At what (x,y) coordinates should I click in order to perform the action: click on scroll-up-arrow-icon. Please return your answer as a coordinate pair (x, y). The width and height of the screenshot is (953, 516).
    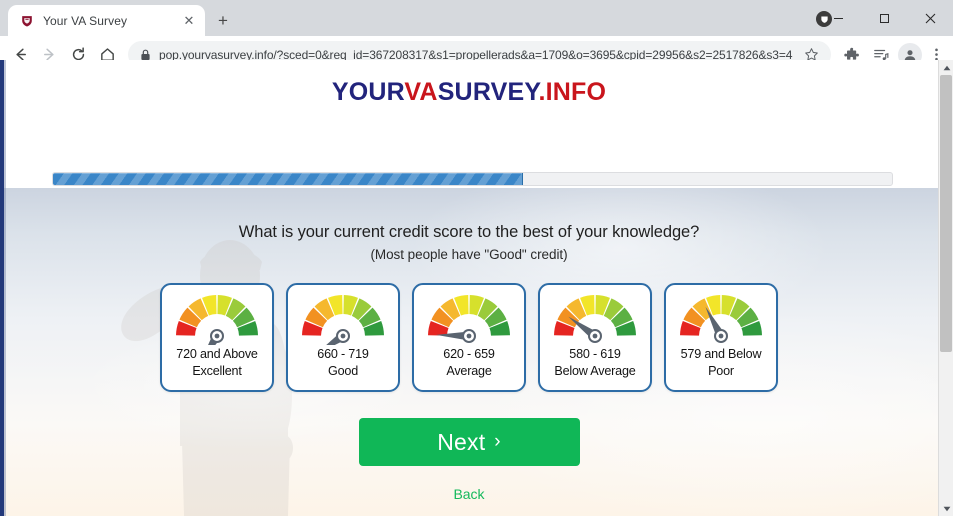
    Looking at the image, I should click on (946, 67).